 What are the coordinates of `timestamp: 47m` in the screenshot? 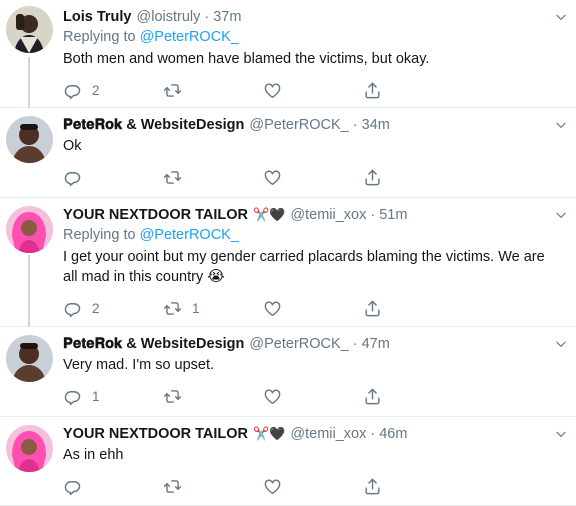 It's located at (376, 344).